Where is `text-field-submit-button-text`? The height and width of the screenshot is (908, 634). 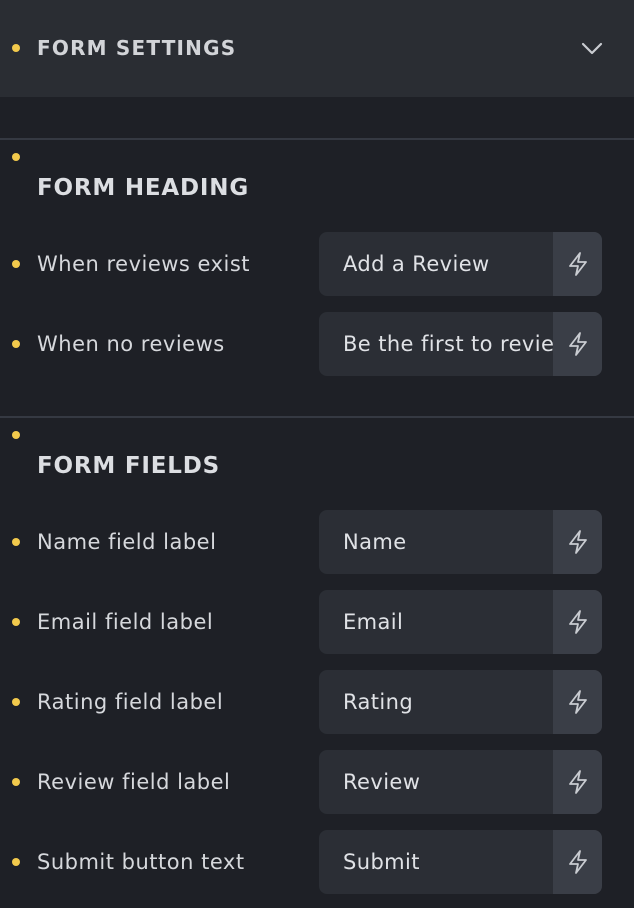
text-field-submit-button-text is located at coordinates (460, 862).